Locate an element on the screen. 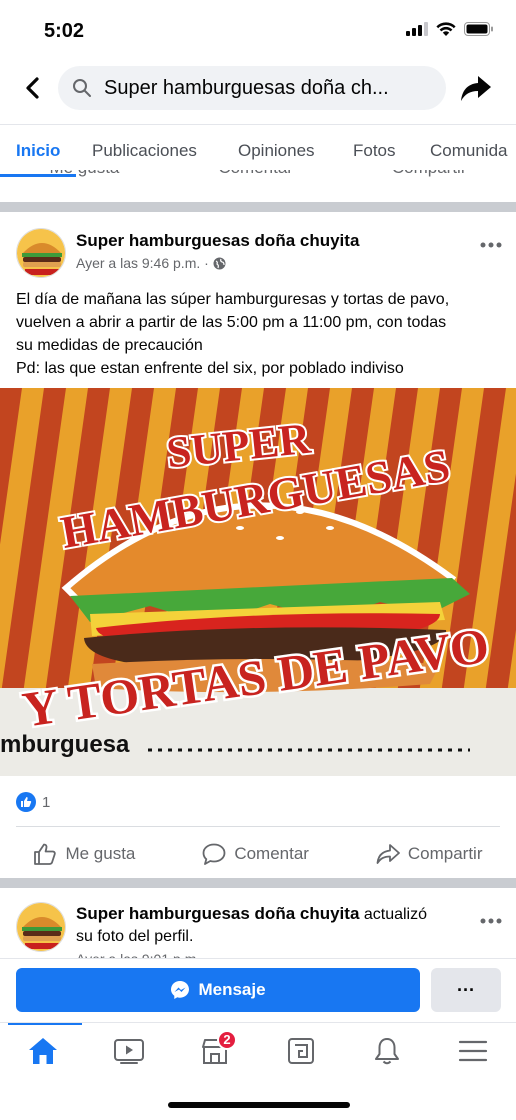 The width and height of the screenshot is (516, 1120). nav-menu is located at coordinates (473, 1051).